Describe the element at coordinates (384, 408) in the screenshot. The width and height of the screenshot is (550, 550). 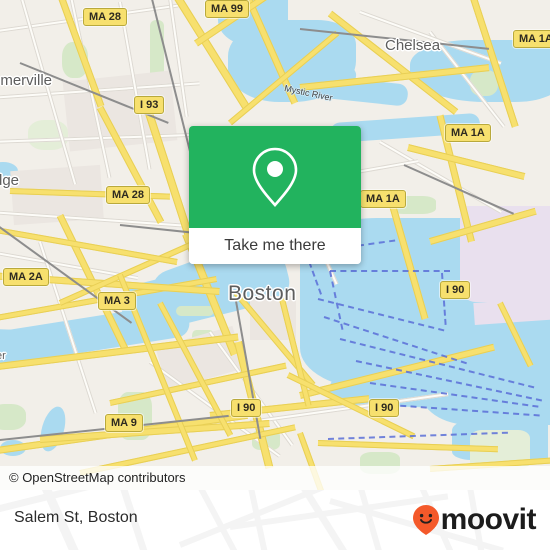
I see `road-shield-i90-east: I 90` at that location.